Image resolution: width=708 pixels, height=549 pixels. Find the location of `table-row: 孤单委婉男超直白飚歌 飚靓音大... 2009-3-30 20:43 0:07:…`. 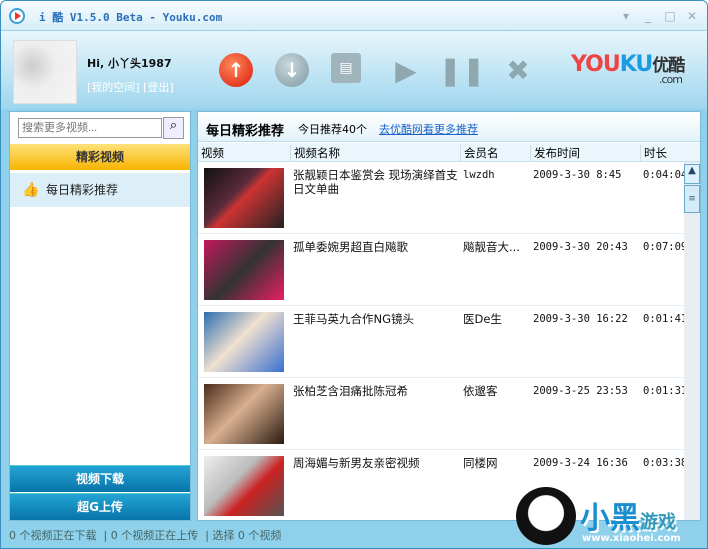

table-row: 孤单委婉男超直白飚歌 飚靓音大... 2009-3-30 20:43 0:07:… is located at coordinates (442, 270).